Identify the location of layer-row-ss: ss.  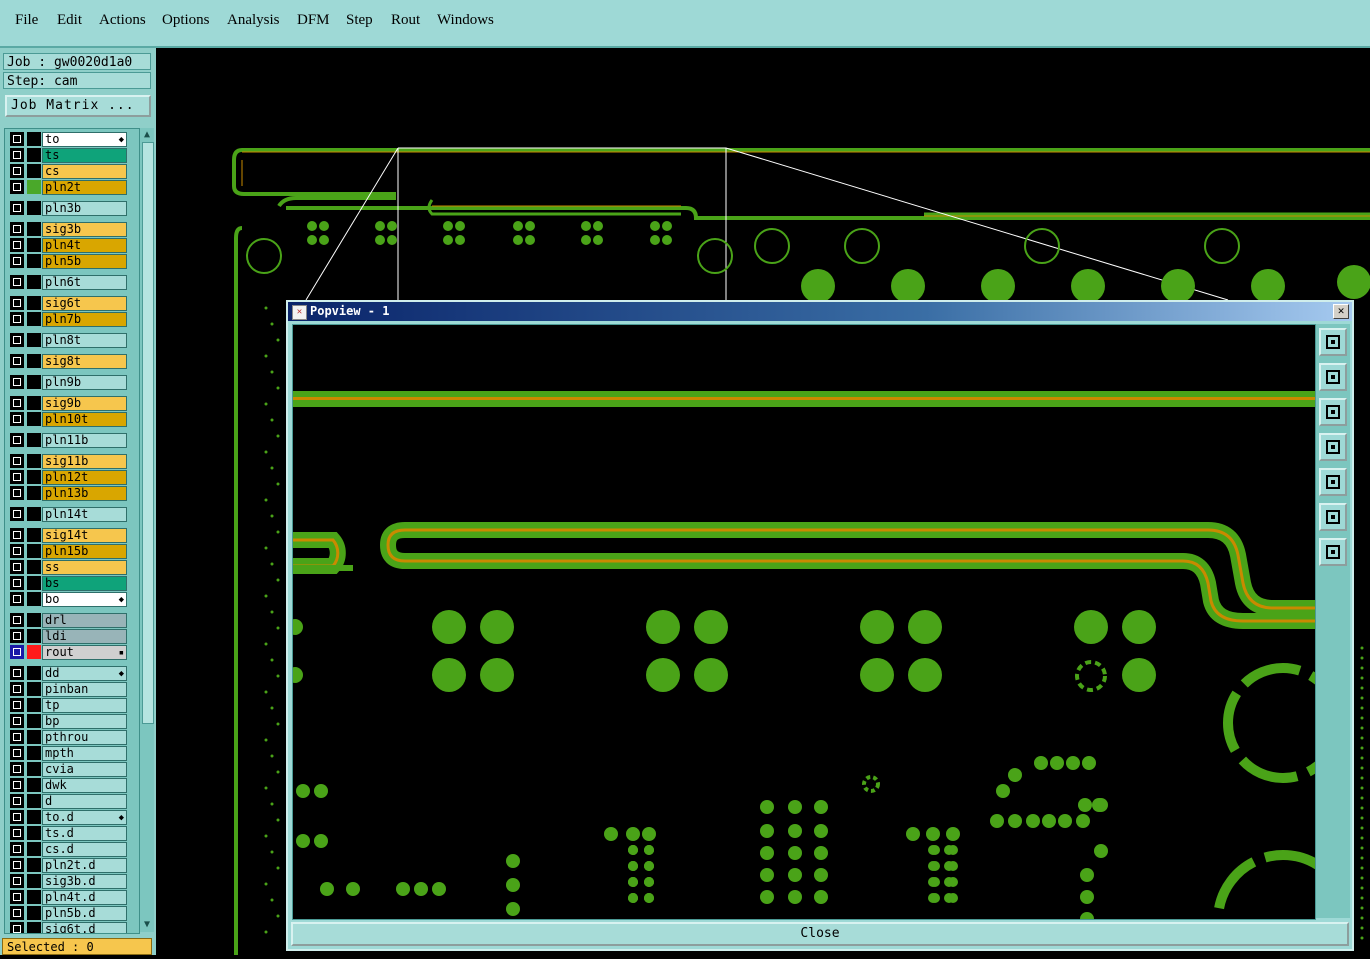
(72, 567).